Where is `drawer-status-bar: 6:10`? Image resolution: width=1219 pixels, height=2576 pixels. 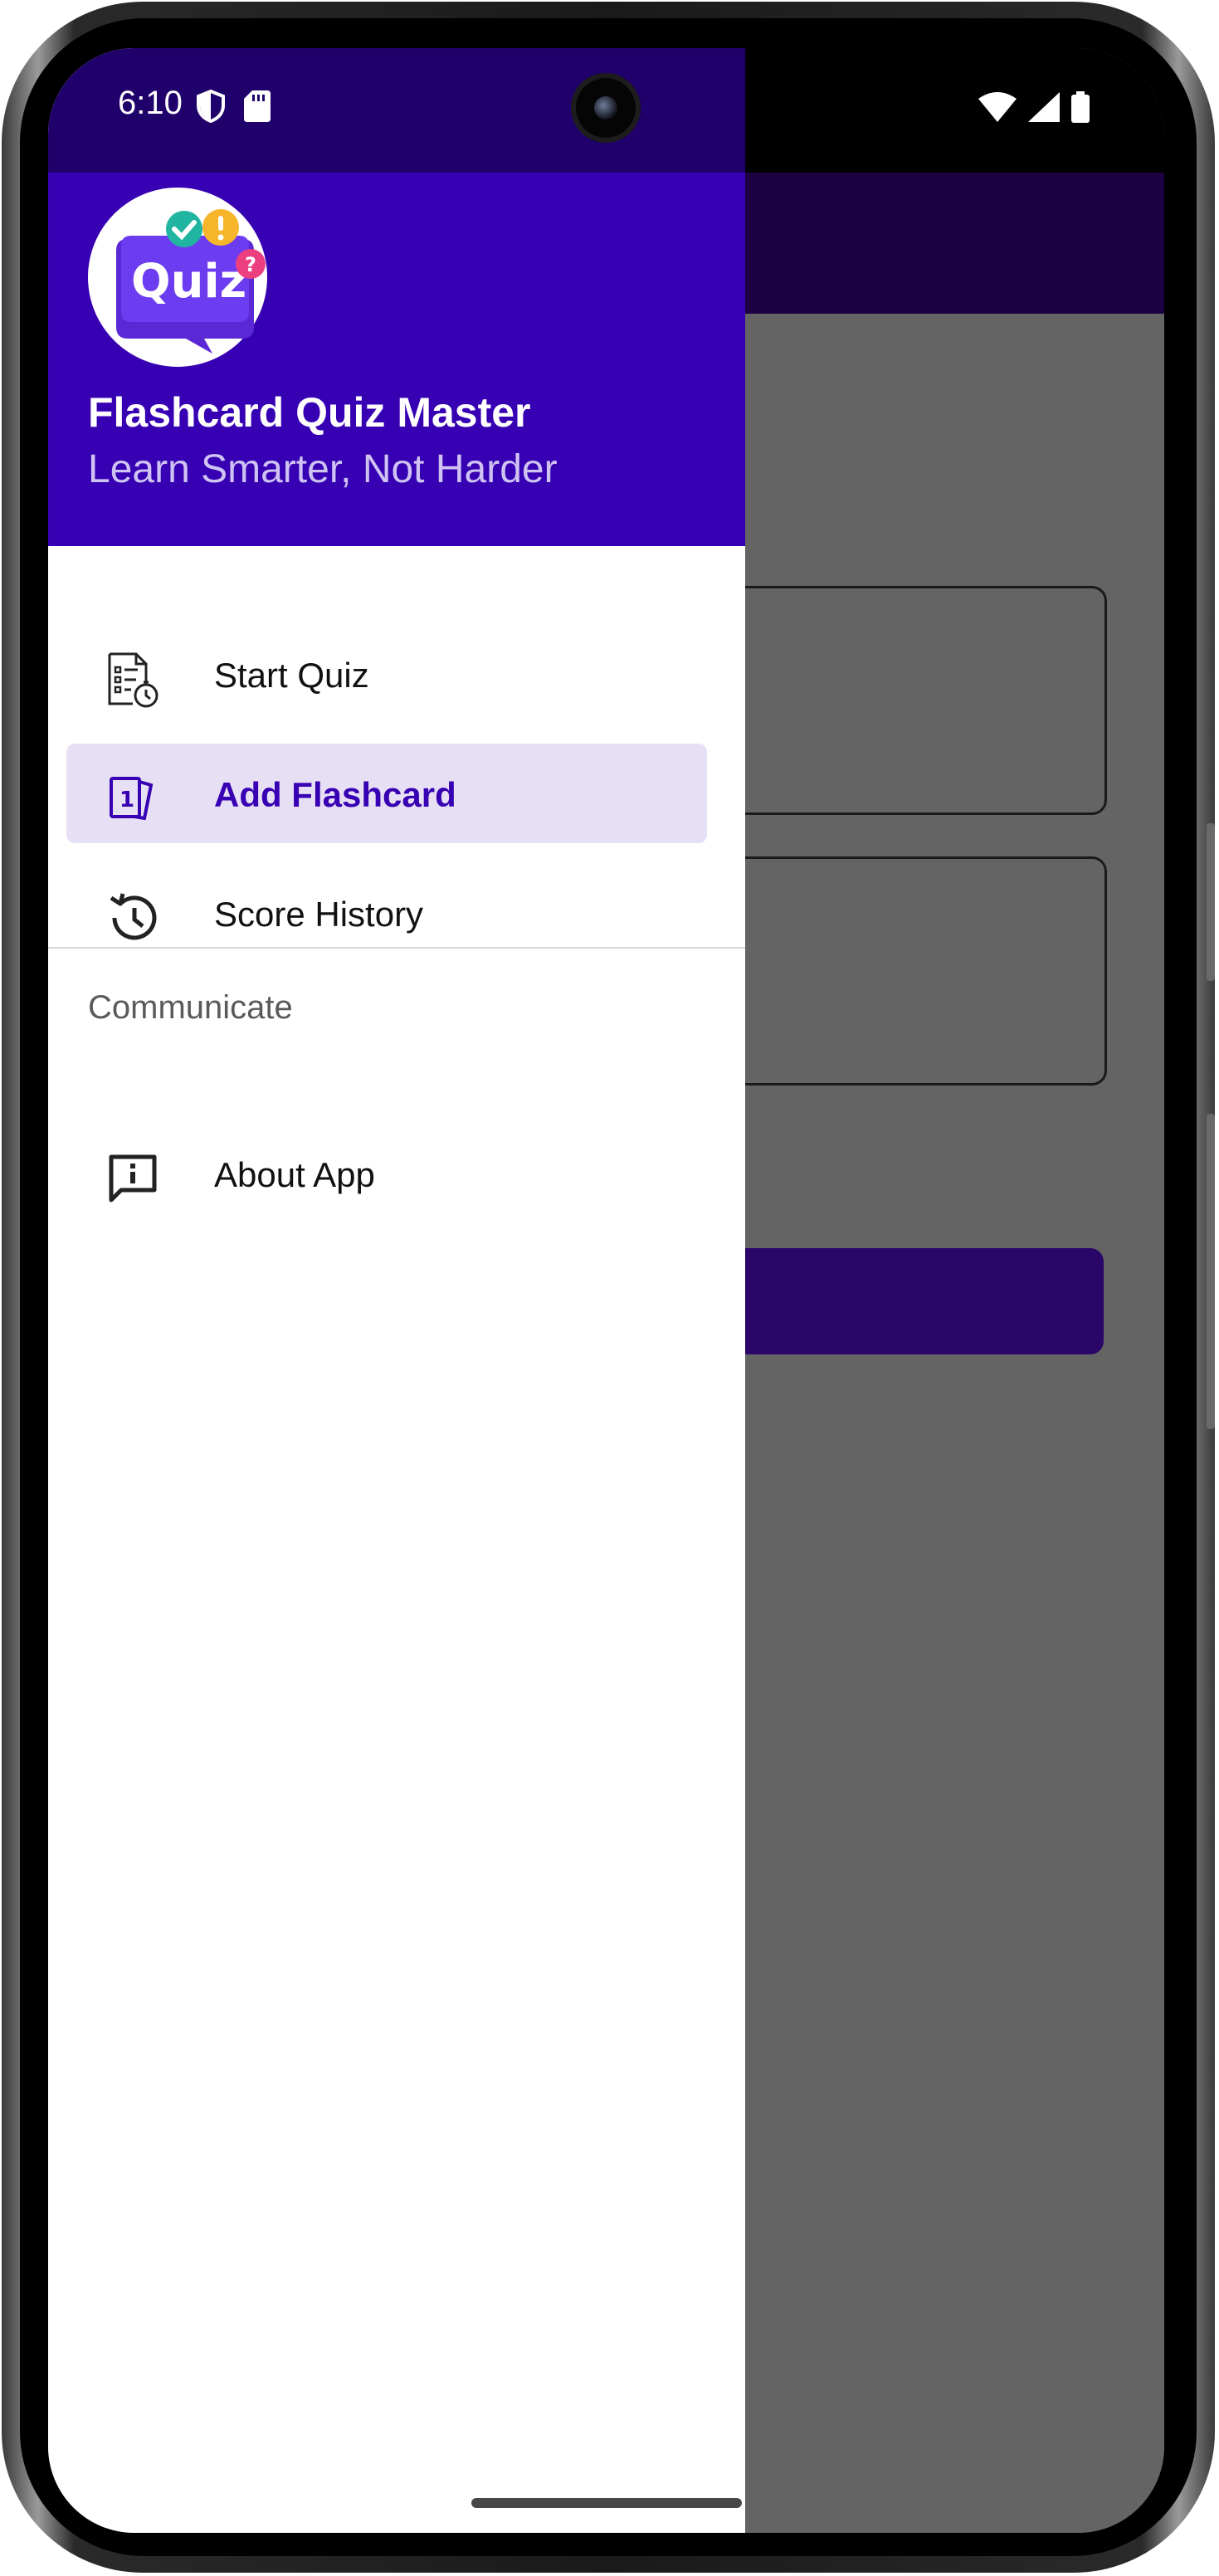 drawer-status-bar: 6:10 is located at coordinates (397, 111).